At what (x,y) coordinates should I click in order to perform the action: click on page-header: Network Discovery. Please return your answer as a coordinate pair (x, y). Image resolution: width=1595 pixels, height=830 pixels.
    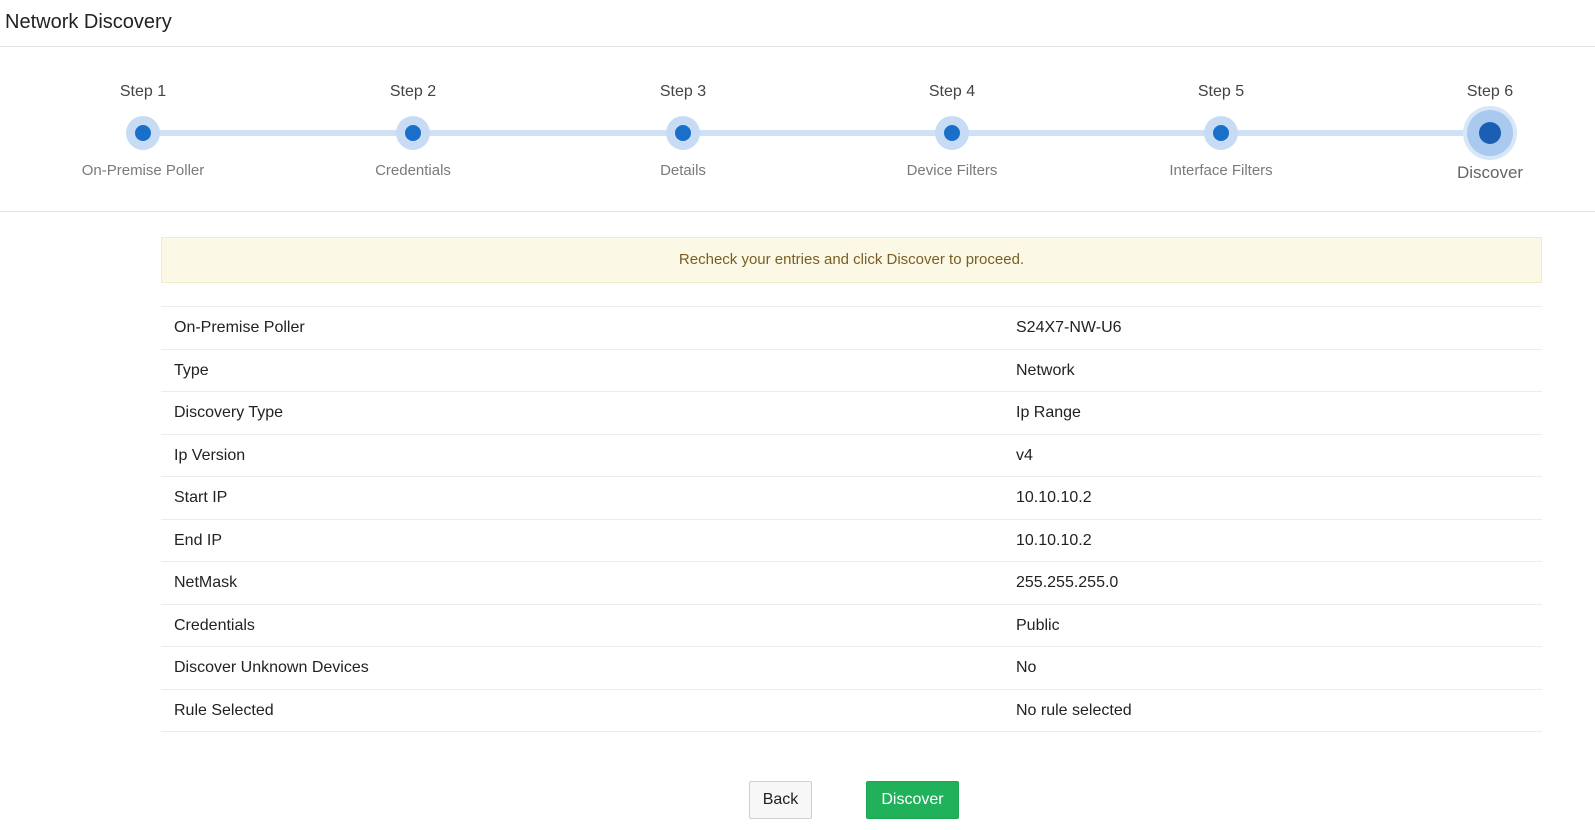
    Looking at the image, I should click on (797, 23).